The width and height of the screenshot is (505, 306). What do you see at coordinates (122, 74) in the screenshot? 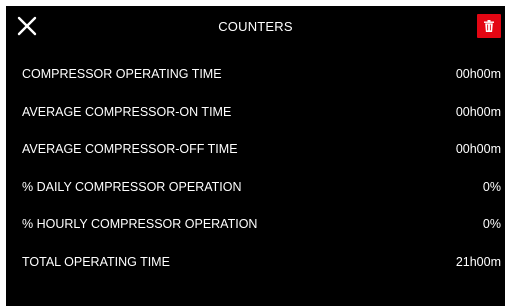
I see `counter-label: COMPRESSOR OPERATING TIME` at bounding box center [122, 74].